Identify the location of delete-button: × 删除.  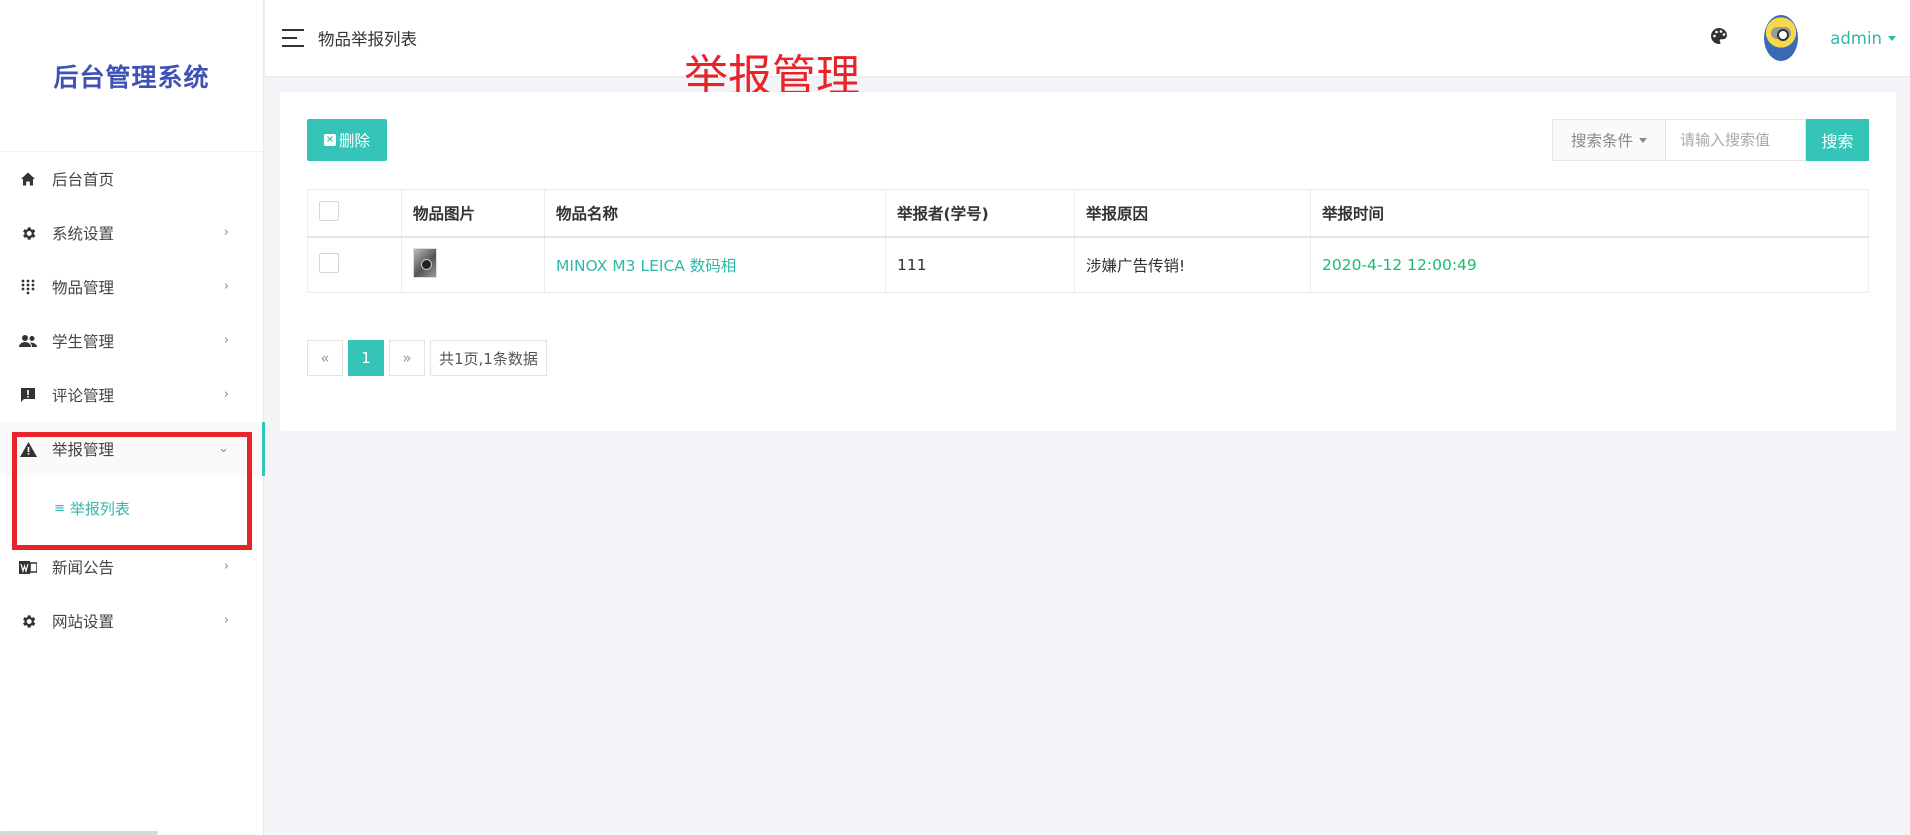
(347, 140).